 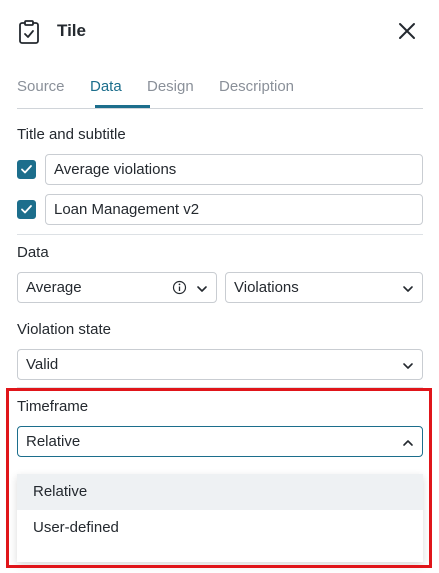 What do you see at coordinates (41, 86) in the screenshot?
I see `tab-source: Source` at bounding box center [41, 86].